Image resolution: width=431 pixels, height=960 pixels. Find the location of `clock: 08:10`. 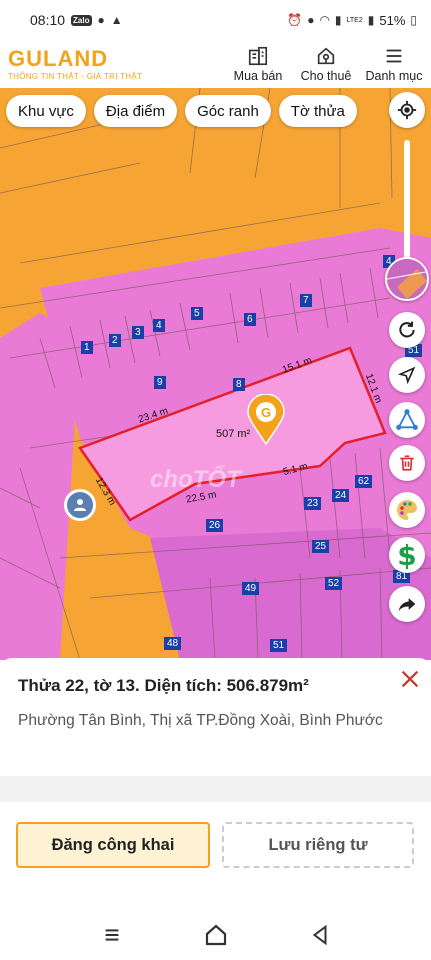

clock: 08:10 is located at coordinates (48, 20).